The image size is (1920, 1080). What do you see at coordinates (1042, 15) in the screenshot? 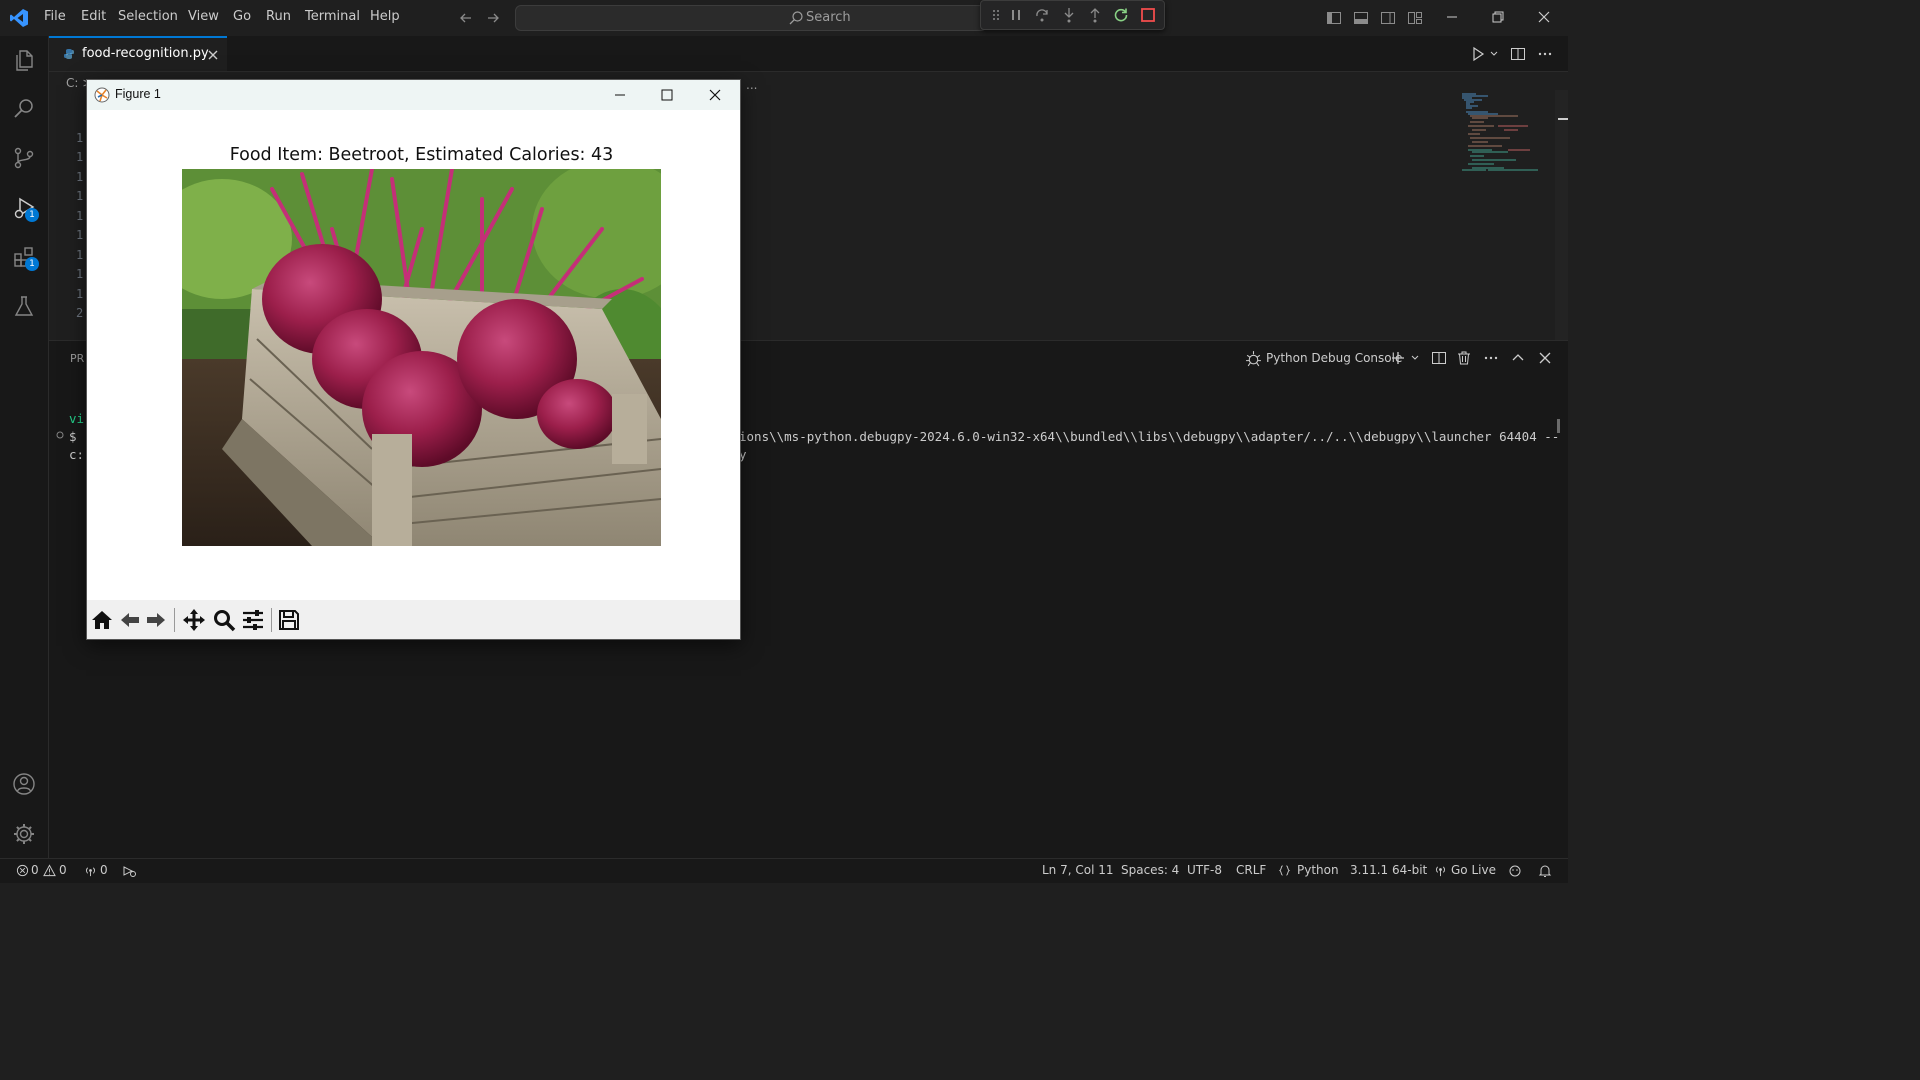
I see `step-over-icon` at bounding box center [1042, 15].